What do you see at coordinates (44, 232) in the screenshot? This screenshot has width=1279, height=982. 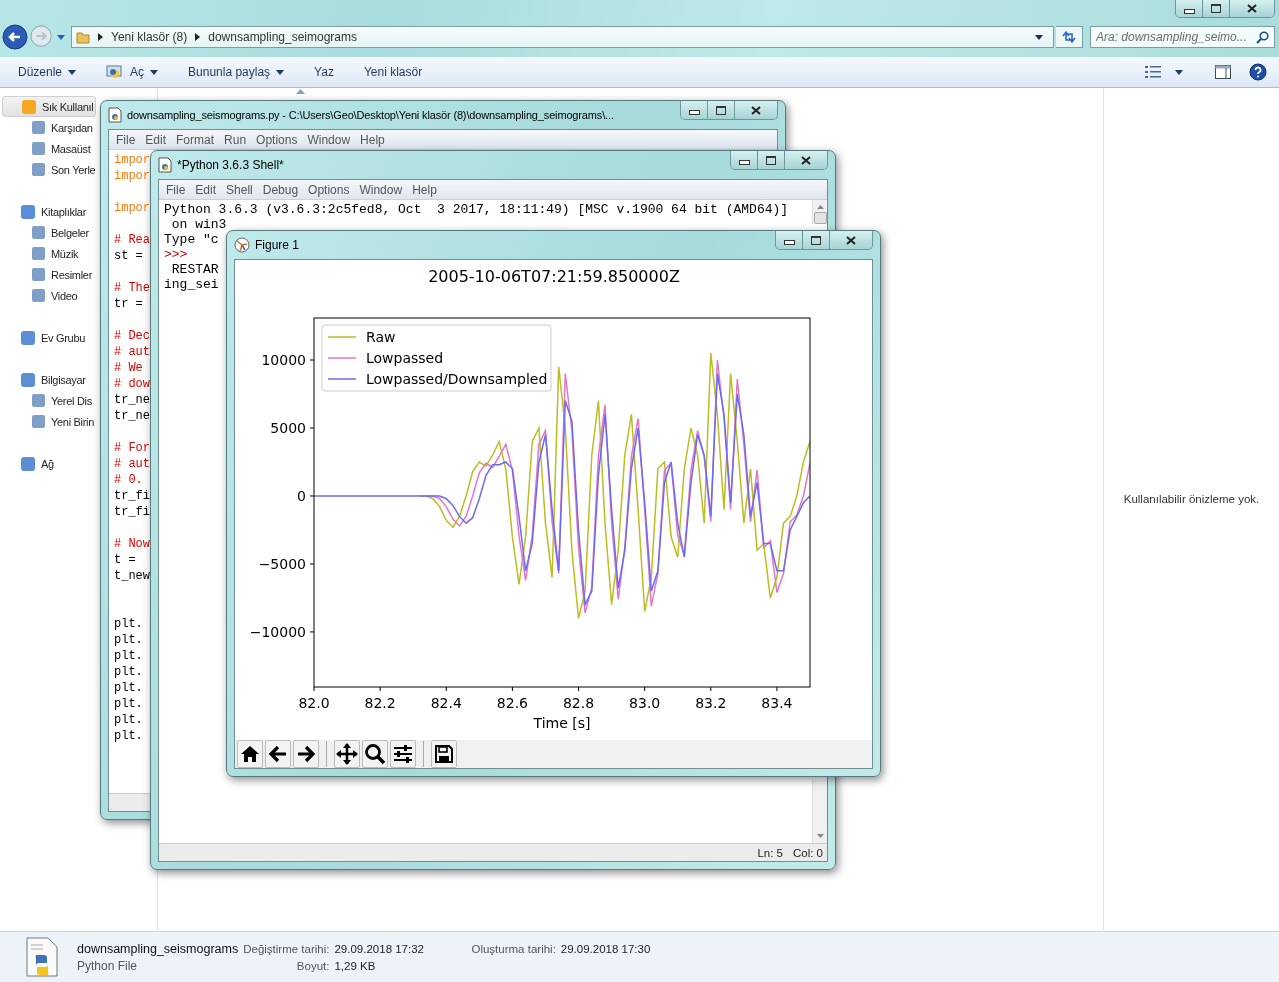 I see `nav-item: Belgeler` at bounding box center [44, 232].